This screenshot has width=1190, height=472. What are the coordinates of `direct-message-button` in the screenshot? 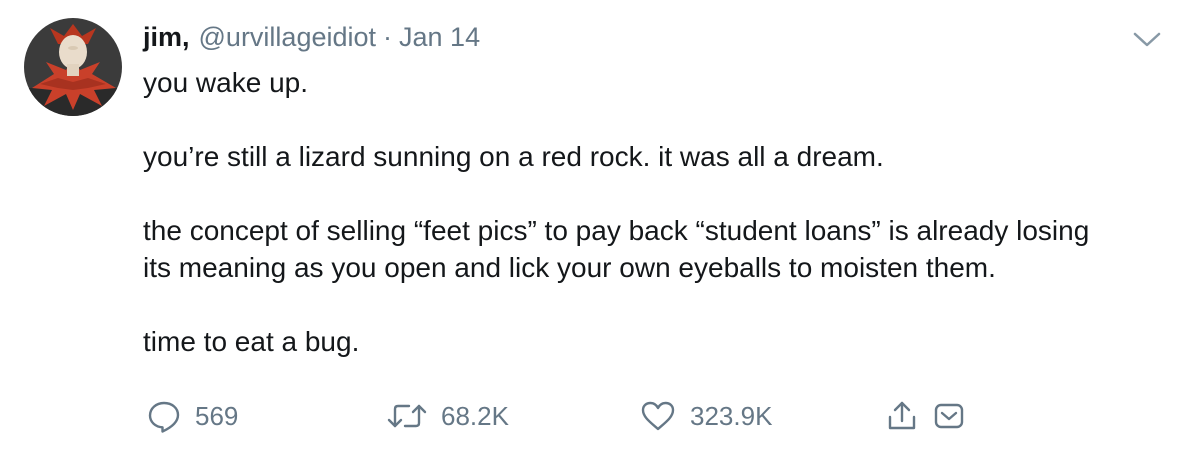 It's located at (949, 416).